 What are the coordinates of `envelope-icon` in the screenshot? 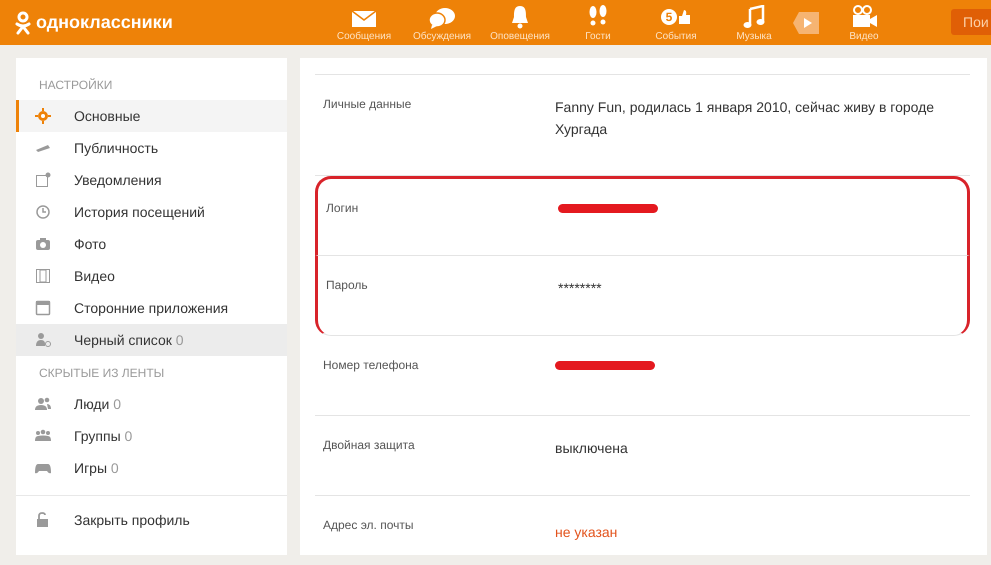 It's located at (364, 19).